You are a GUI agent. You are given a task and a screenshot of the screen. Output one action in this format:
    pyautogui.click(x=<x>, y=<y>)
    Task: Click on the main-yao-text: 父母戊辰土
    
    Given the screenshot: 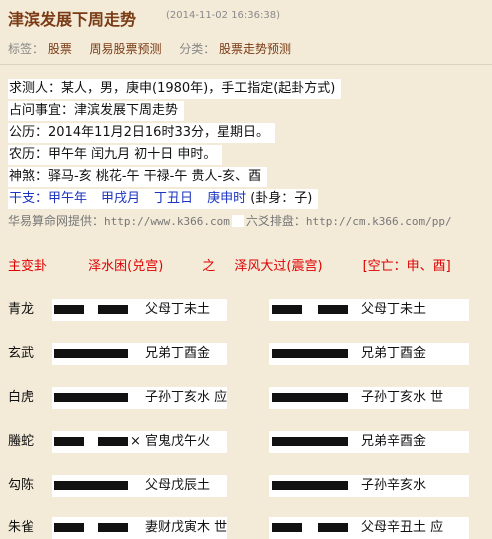 What is the action you would take?
    pyautogui.click(x=178, y=485)
    